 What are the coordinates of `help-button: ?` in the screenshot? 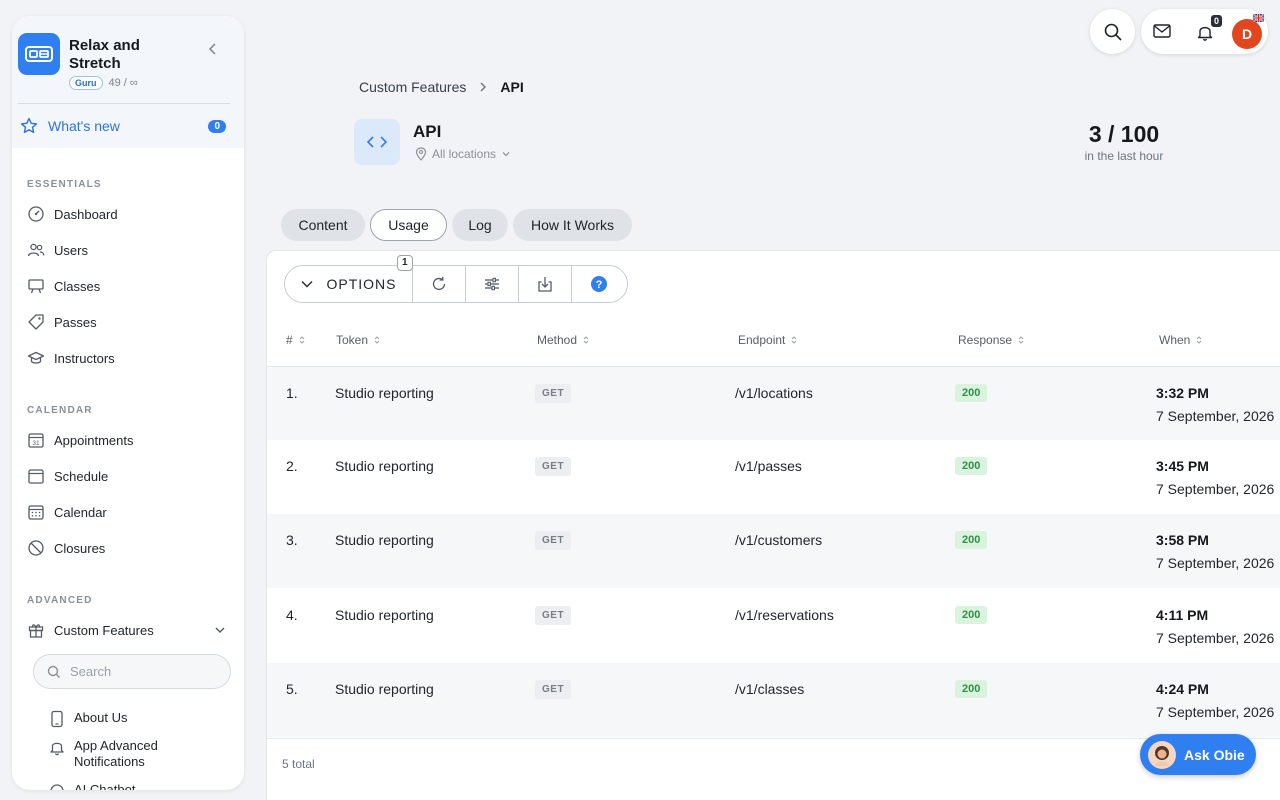 It's located at (598, 284).